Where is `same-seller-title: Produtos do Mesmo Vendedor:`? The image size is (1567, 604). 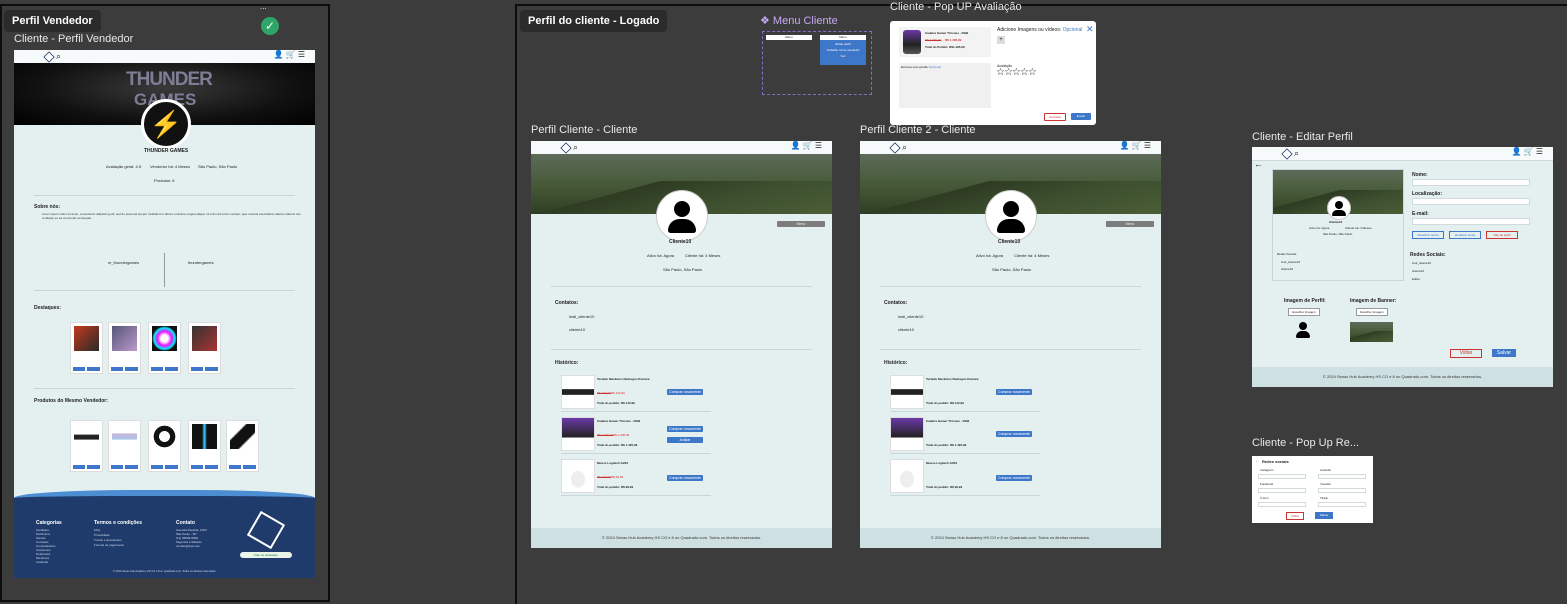
same-seller-title: Produtos do Mesmo Vendedor: is located at coordinates (71, 401).